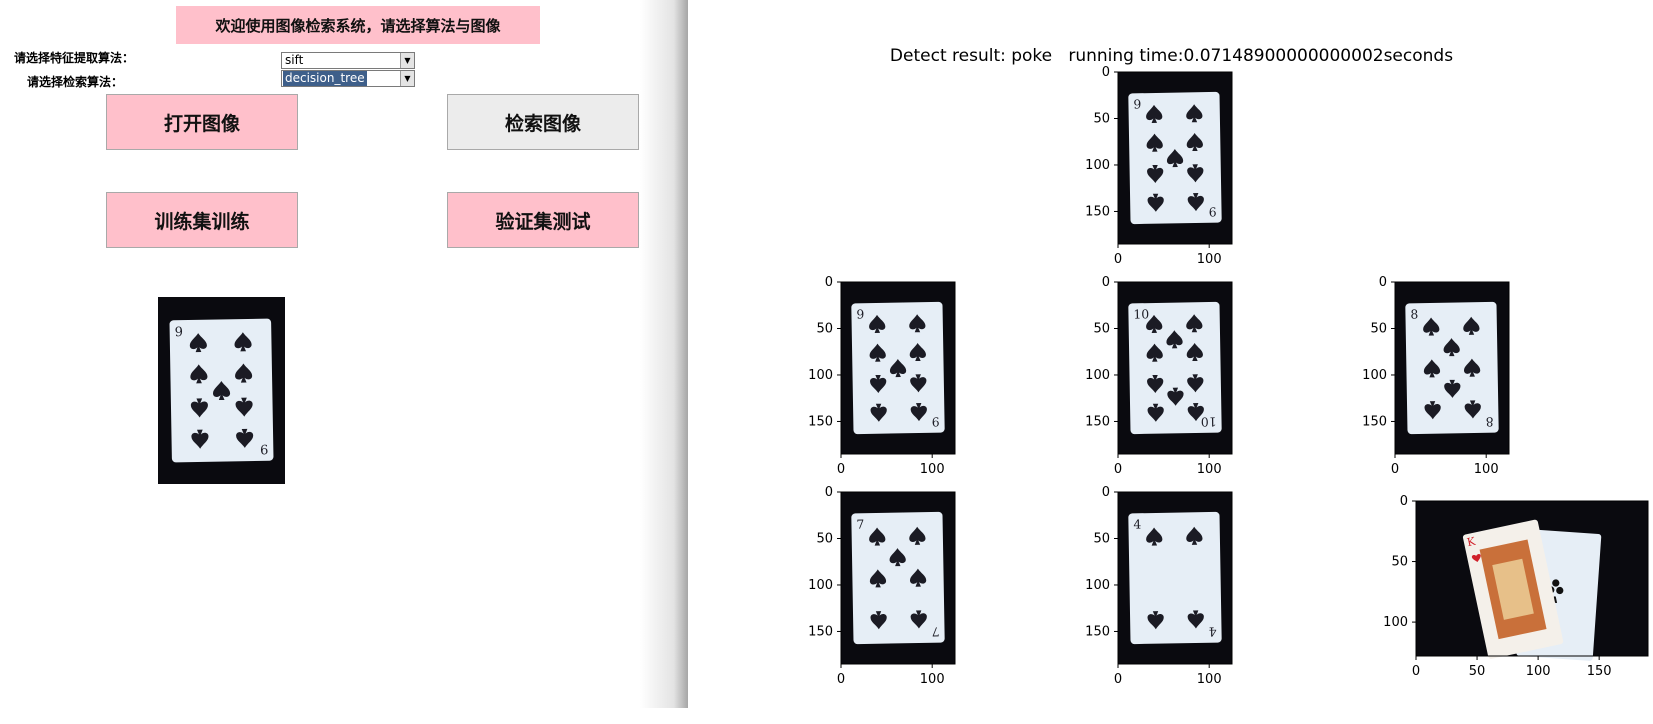  I want to click on validate-button: 验证集测试, so click(543, 220).